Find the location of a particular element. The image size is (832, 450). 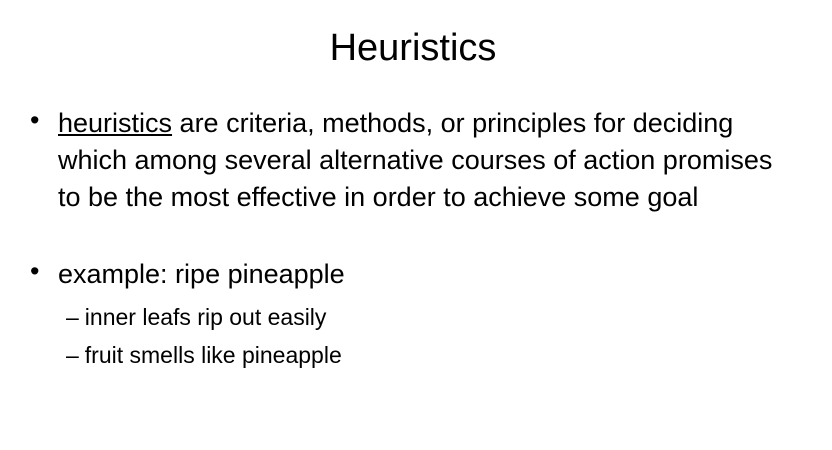

sub-bullet-text: inner leafs rip out easily is located at coordinates (205, 317).